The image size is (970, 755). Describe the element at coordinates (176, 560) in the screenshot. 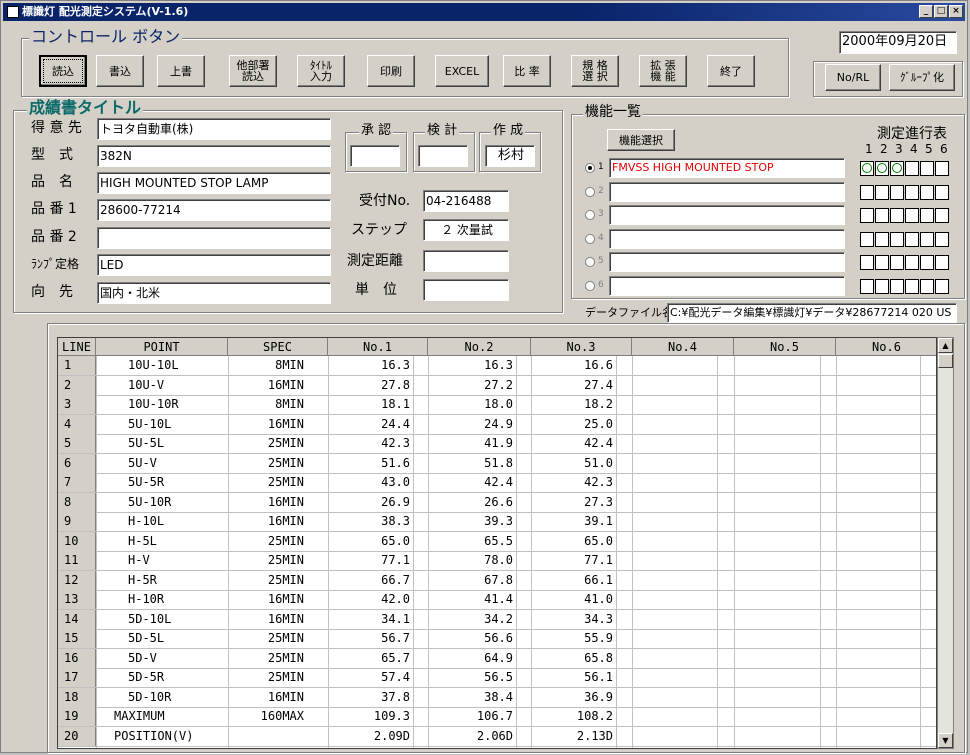

I see `point-cell: H-V` at that location.